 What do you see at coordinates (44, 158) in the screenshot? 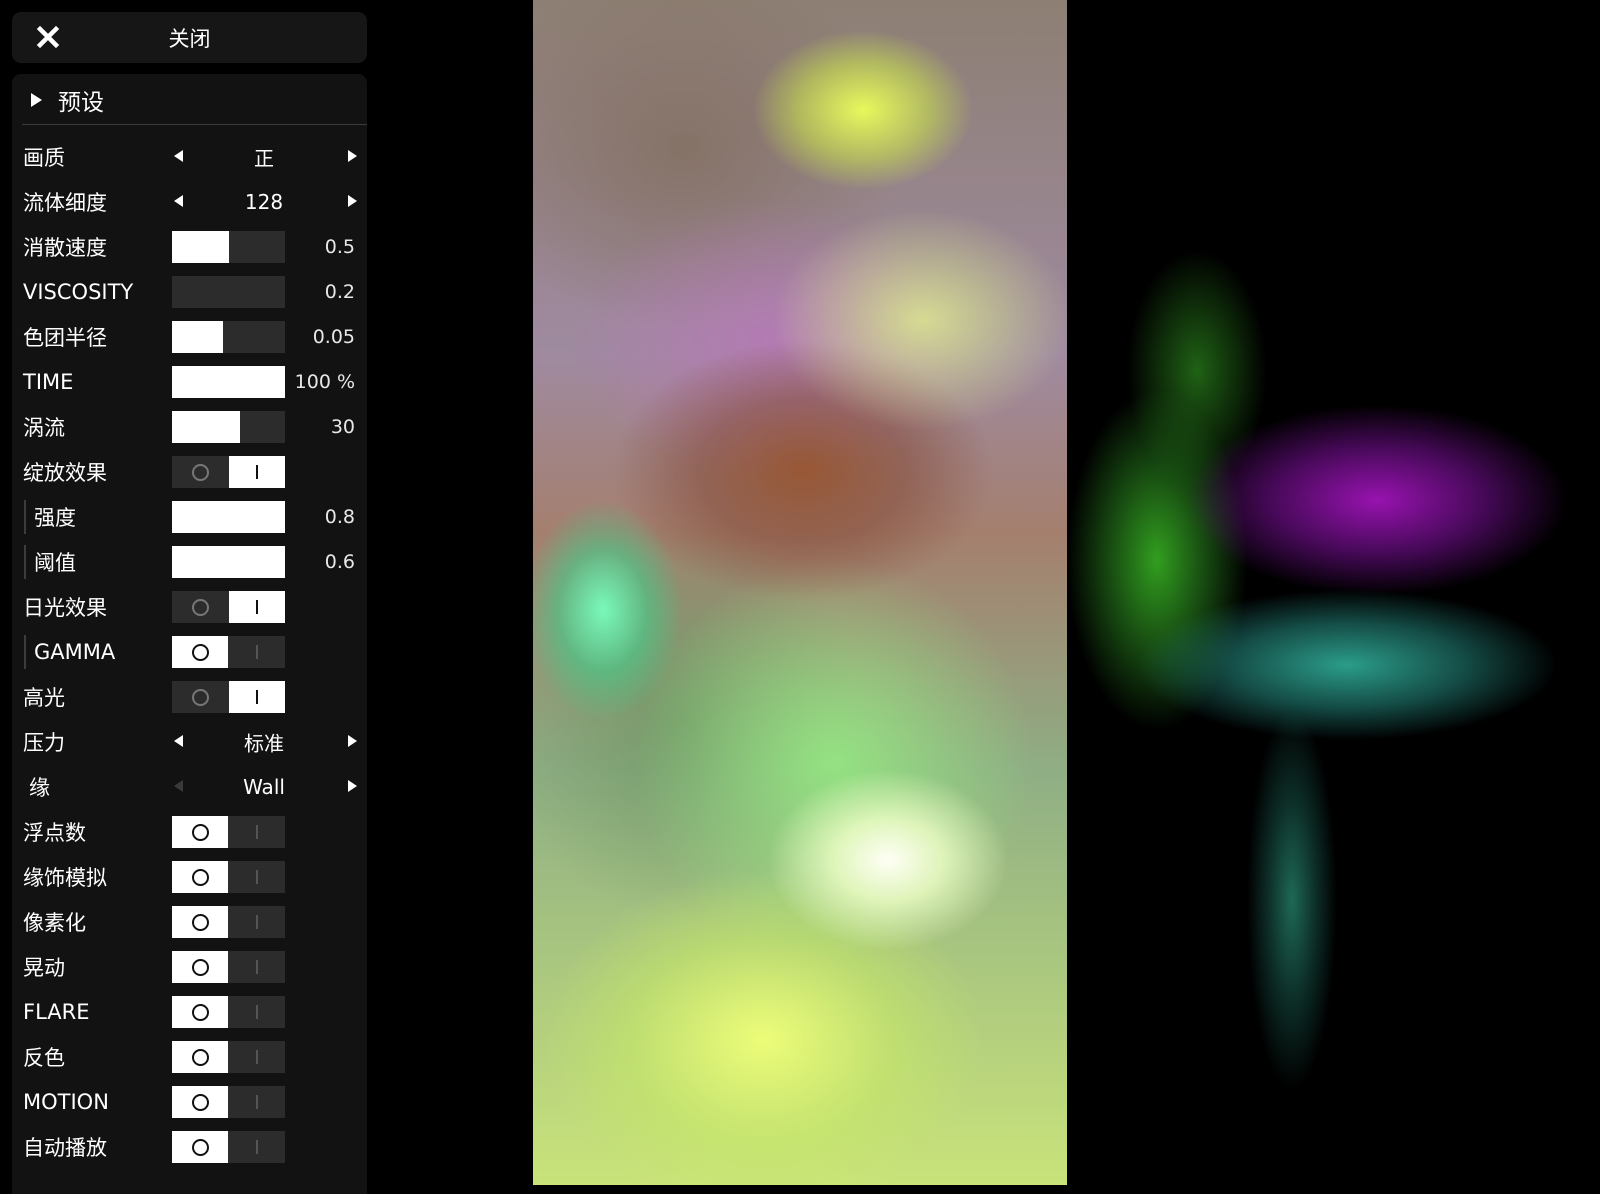
I see `quality-label: 画质` at bounding box center [44, 158].